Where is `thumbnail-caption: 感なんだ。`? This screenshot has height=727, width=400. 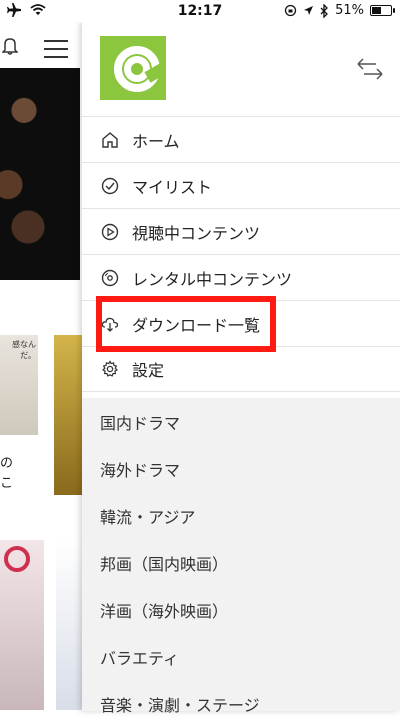 thumbnail-caption: 感なんだ。 is located at coordinates (24, 350).